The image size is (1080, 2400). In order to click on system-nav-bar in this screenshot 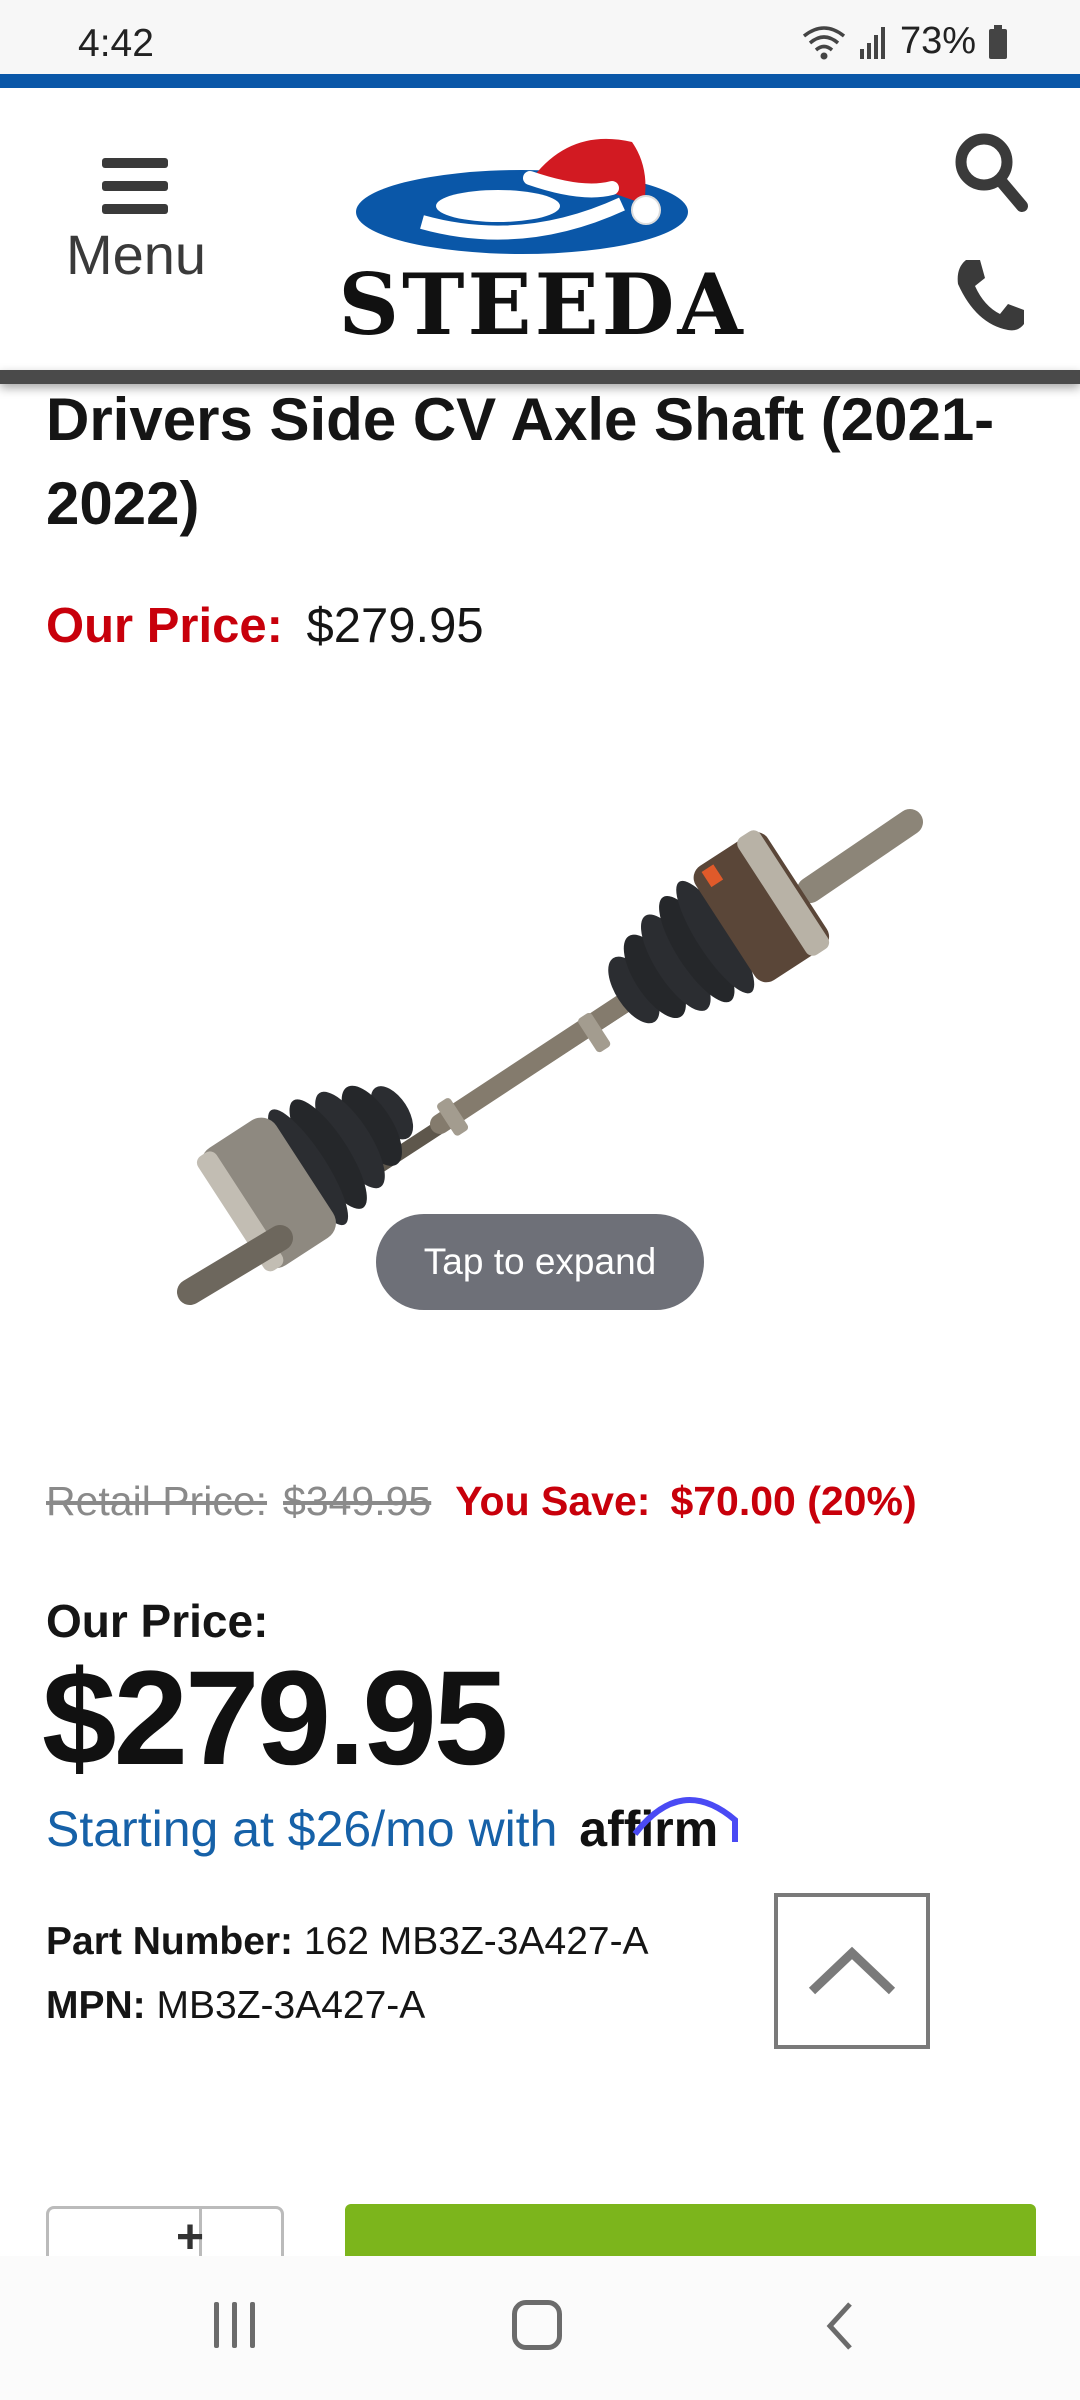, I will do `click(540, 2328)`.